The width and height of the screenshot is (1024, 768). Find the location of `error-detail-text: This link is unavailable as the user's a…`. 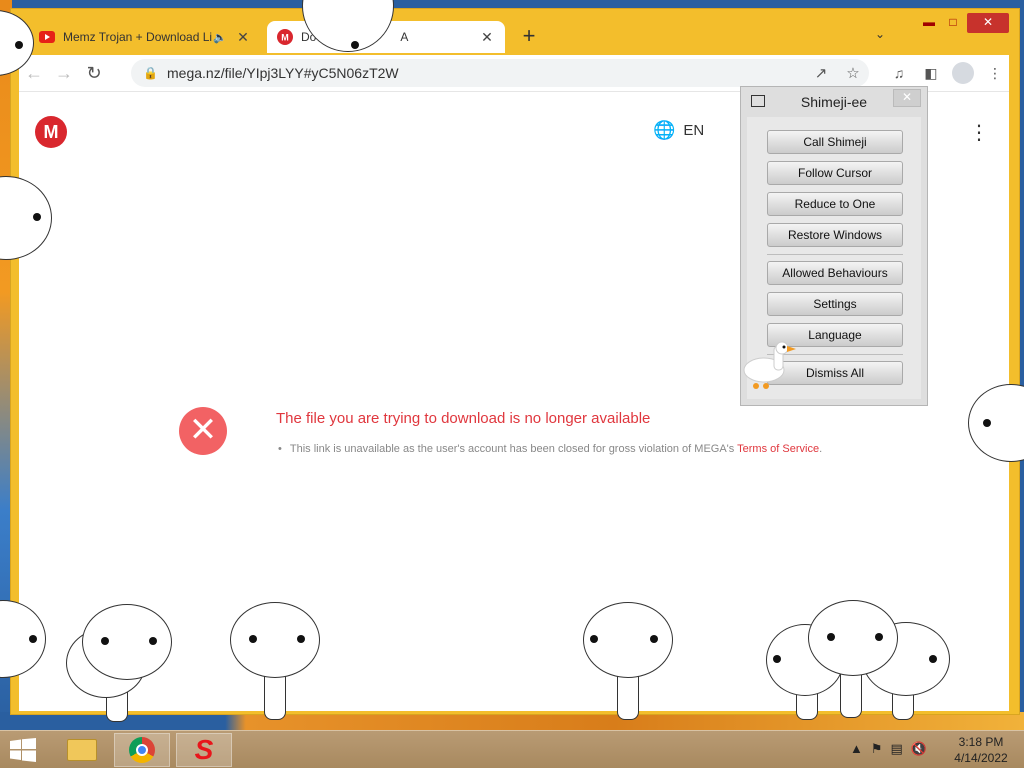

error-detail-text: This link is unavailable as the user's a… is located at coordinates (512, 449).